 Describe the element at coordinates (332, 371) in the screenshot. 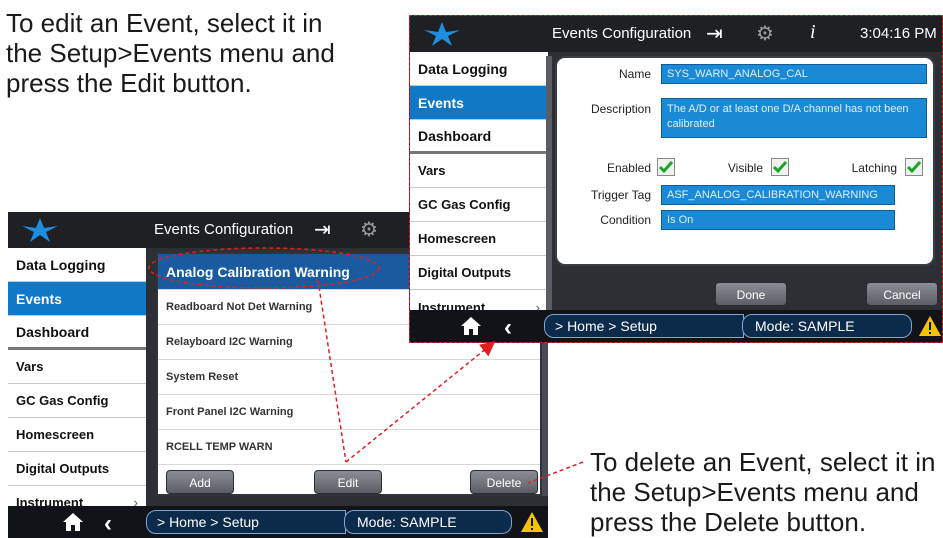

I see `pointer-line` at that location.